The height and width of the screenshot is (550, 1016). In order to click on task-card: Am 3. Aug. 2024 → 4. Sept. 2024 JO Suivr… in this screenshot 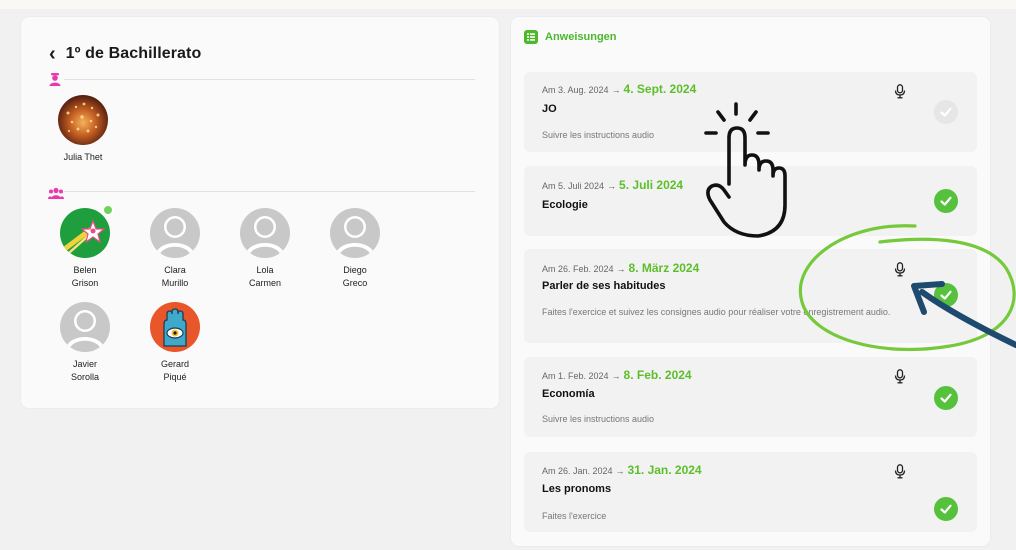, I will do `click(750, 112)`.